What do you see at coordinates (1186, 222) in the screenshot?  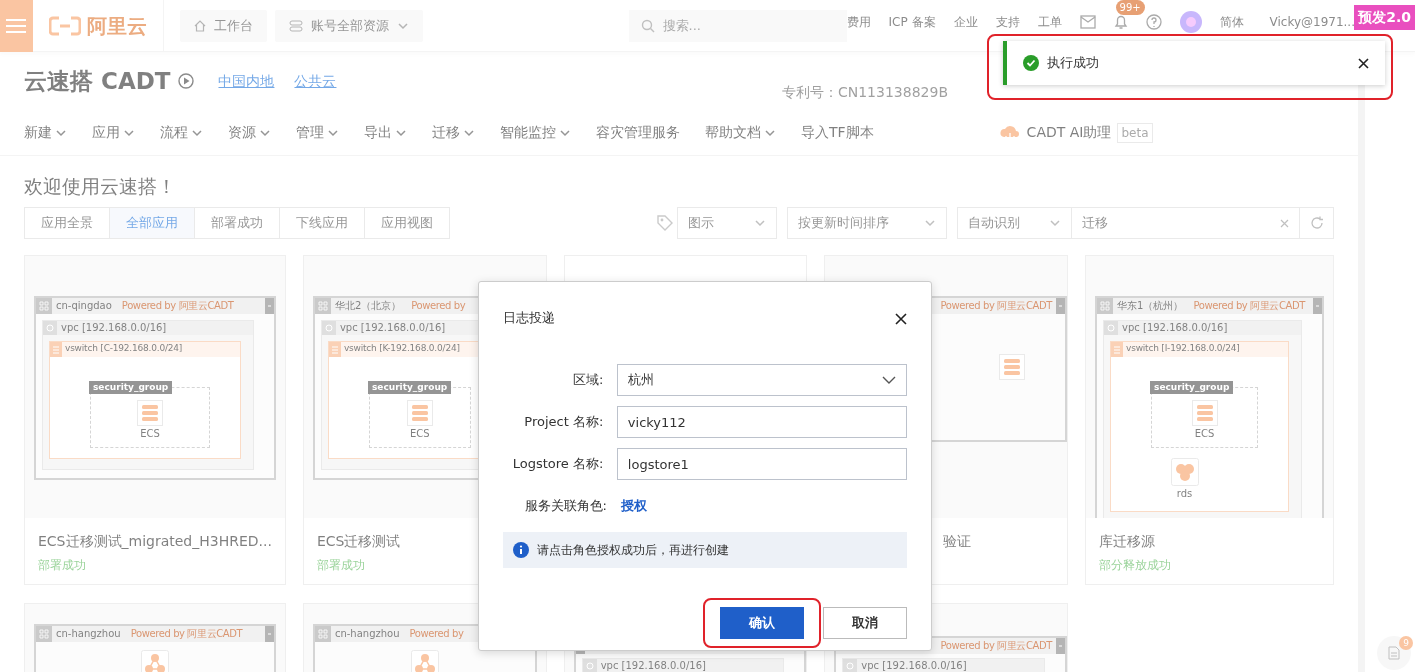 I see `search-field: 迁移` at bounding box center [1186, 222].